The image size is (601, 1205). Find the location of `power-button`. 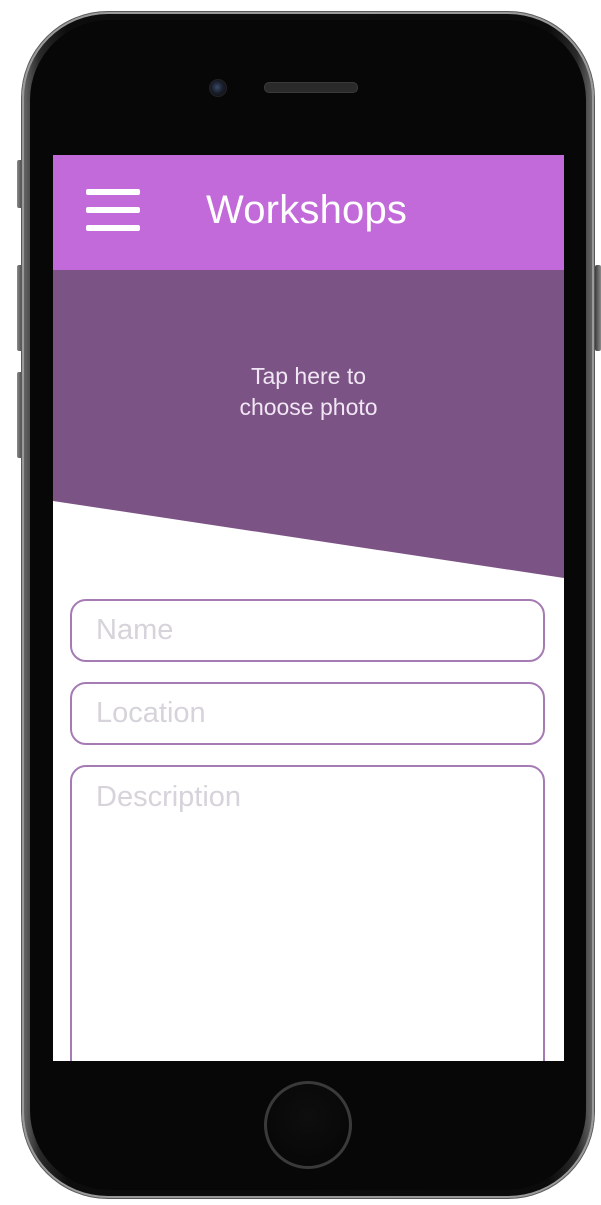

power-button is located at coordinates (598, 308).